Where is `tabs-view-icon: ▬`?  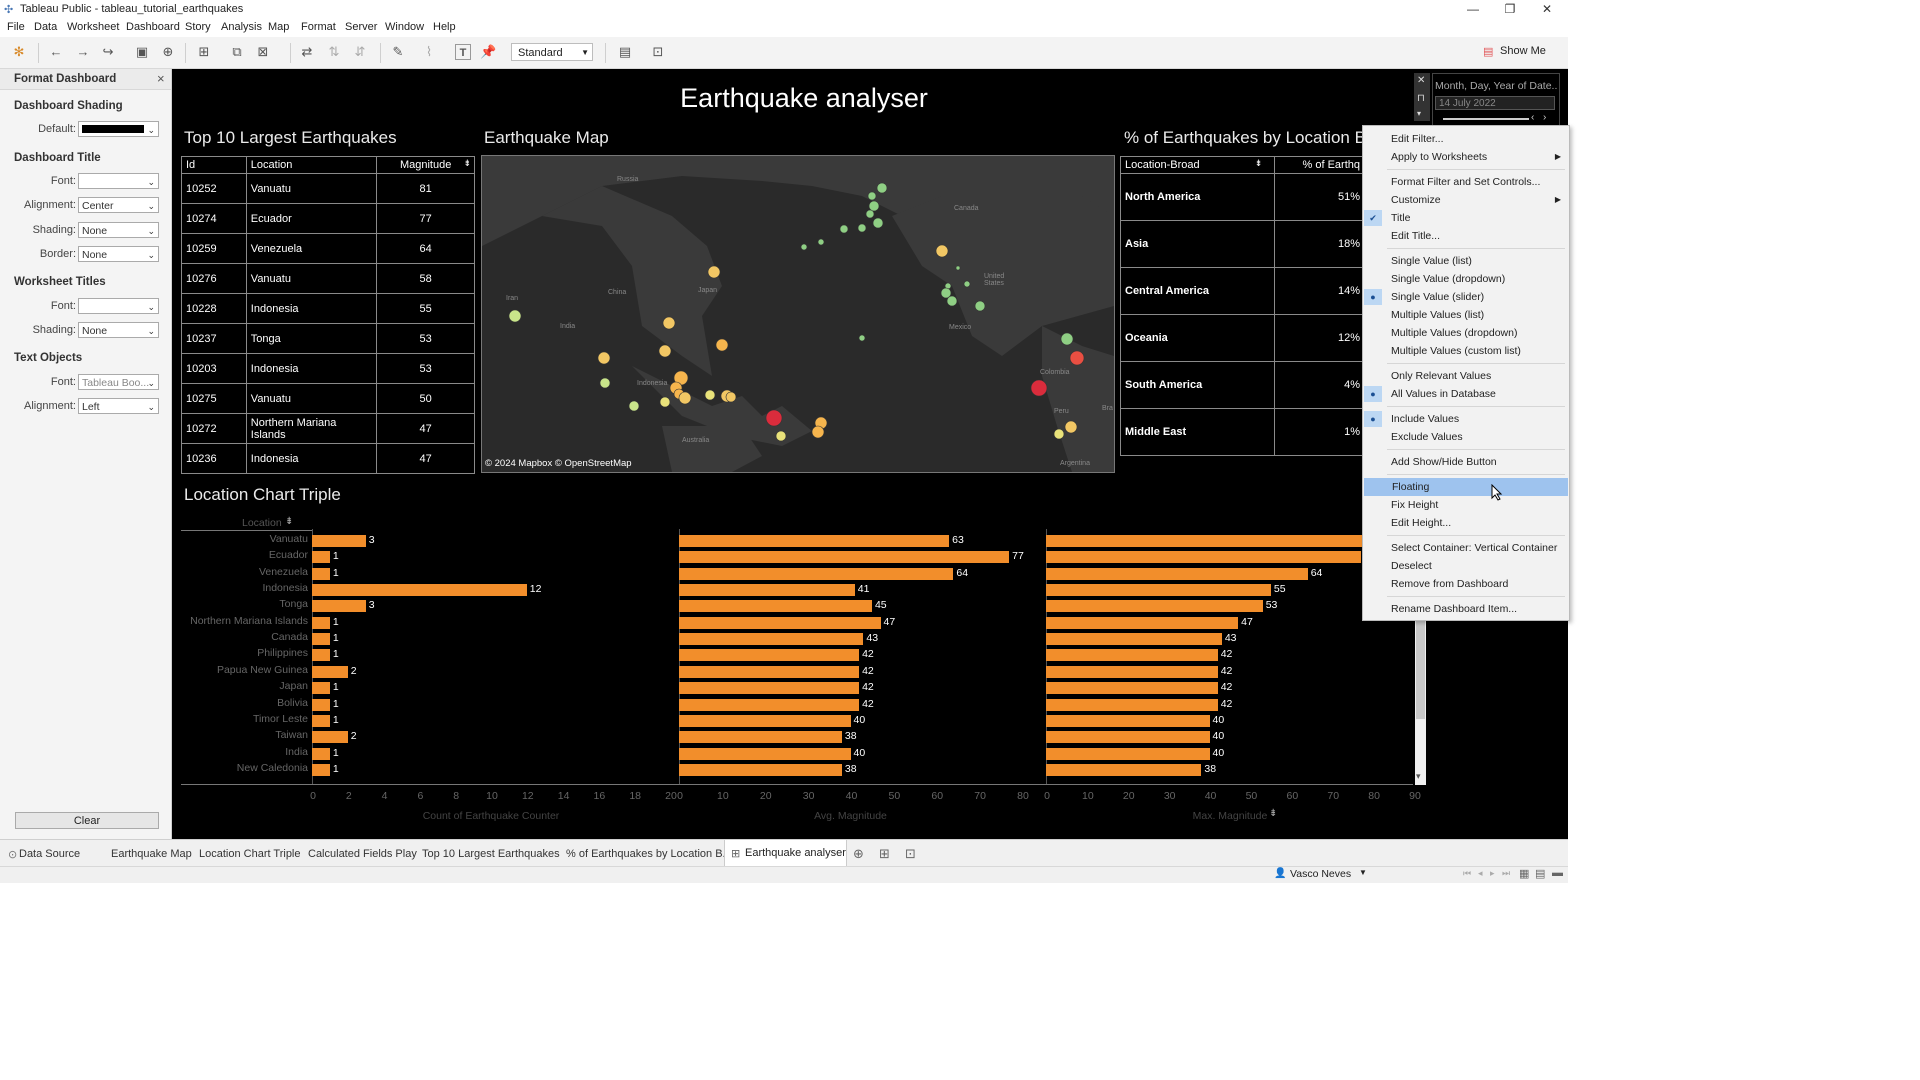 tabs-view-icon: ▬ is located at coordinates (1557, 873).